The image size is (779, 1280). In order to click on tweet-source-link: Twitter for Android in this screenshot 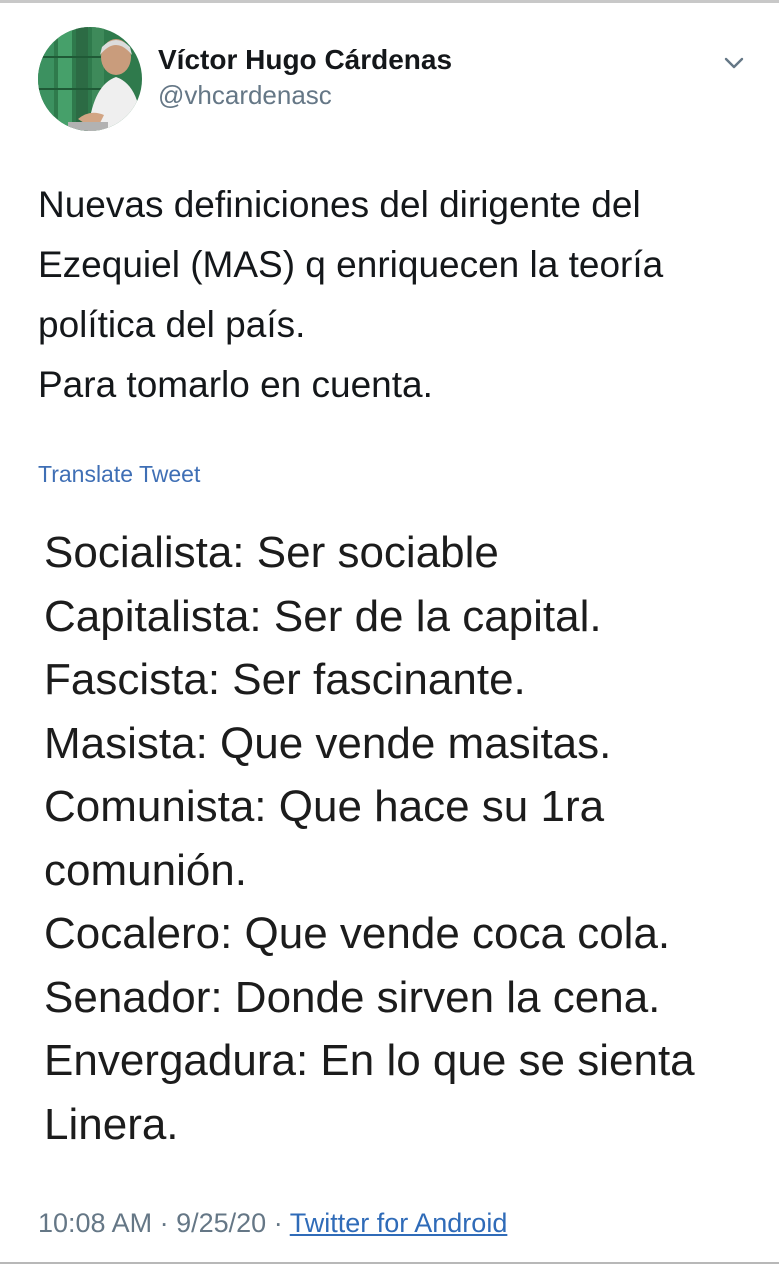, I will do `click(399, 1223)`.